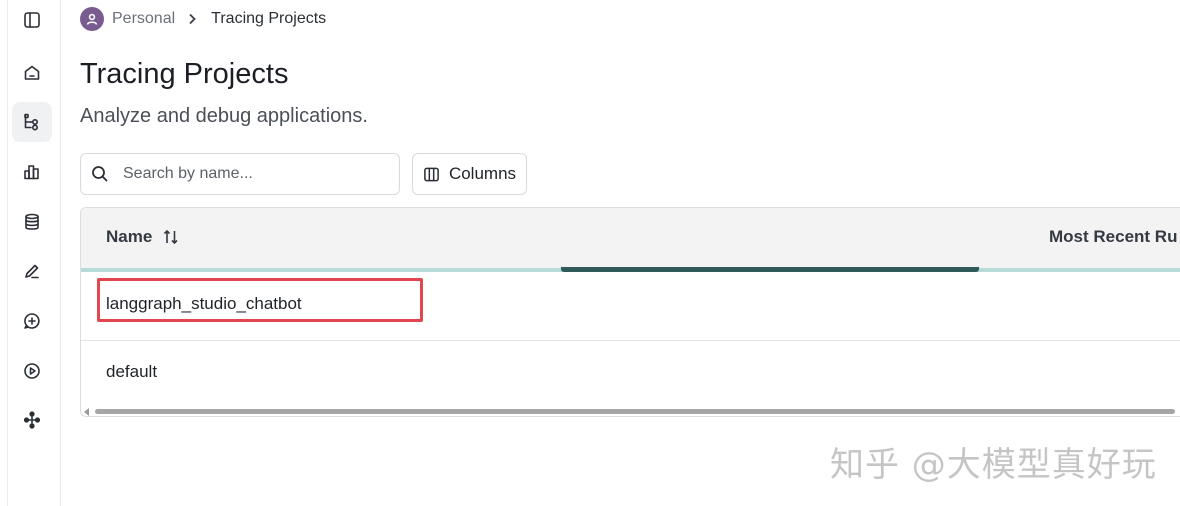 The image size is (1180, 506). I want to click on table-row: langgraph_studio_chatbot, so click(630, 306).